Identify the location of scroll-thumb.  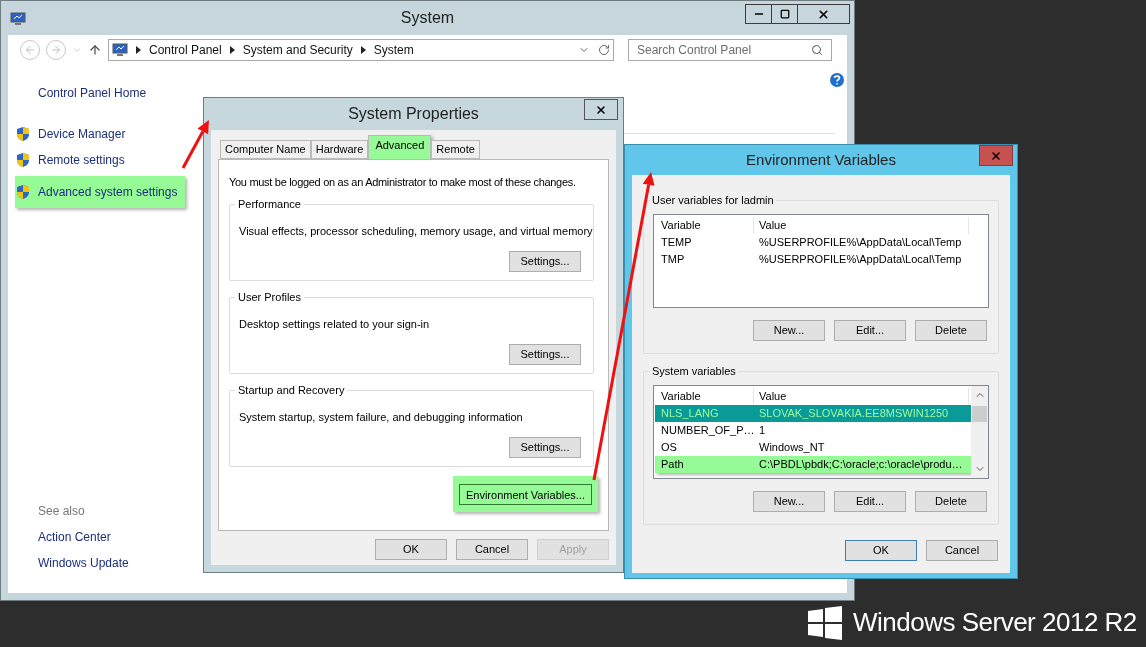
(979, 414).